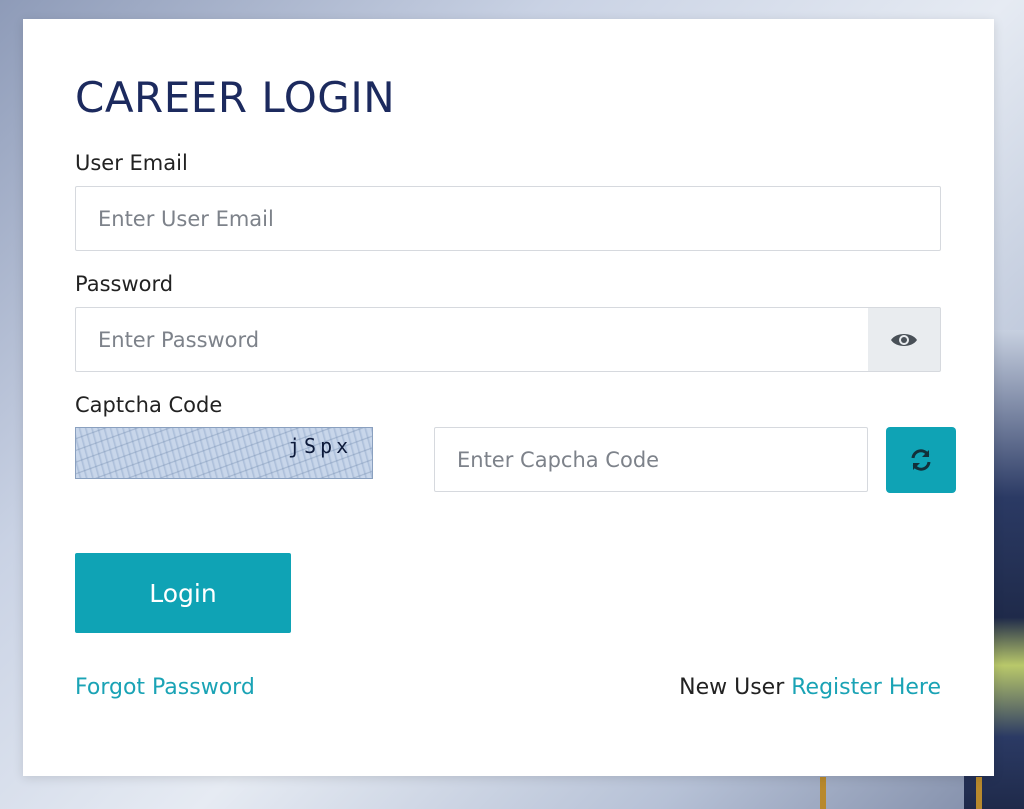 The image size is (1024, 809). I want to click on captcha-label: Captcha Code, so click(149, 405).